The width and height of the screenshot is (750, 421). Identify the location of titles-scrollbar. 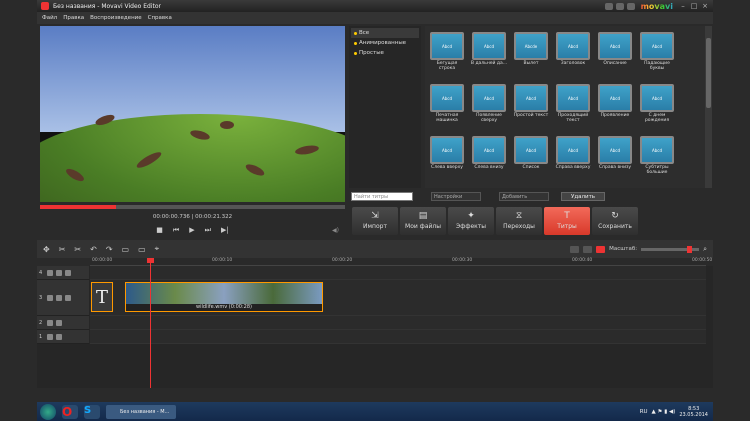
(708, 107).